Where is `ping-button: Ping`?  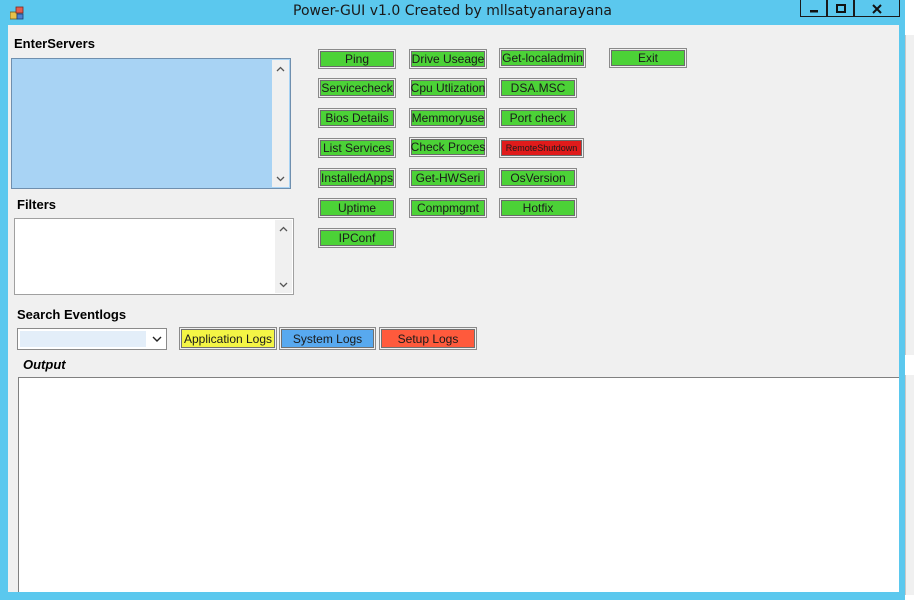 ping-button: Ping is located at coordinates (357, 59).